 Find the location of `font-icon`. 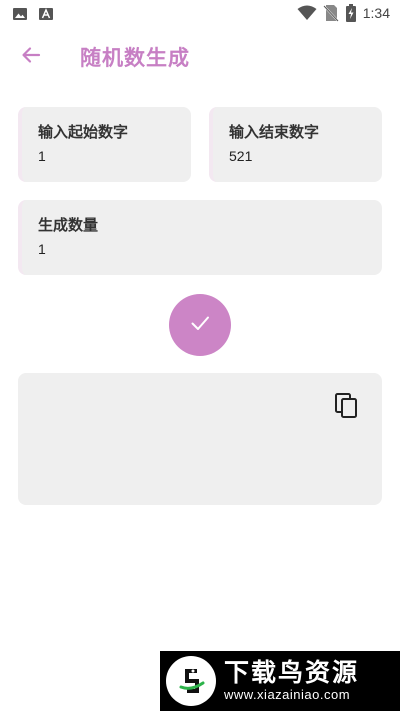

font-icon is located at coordinates (46, 14).